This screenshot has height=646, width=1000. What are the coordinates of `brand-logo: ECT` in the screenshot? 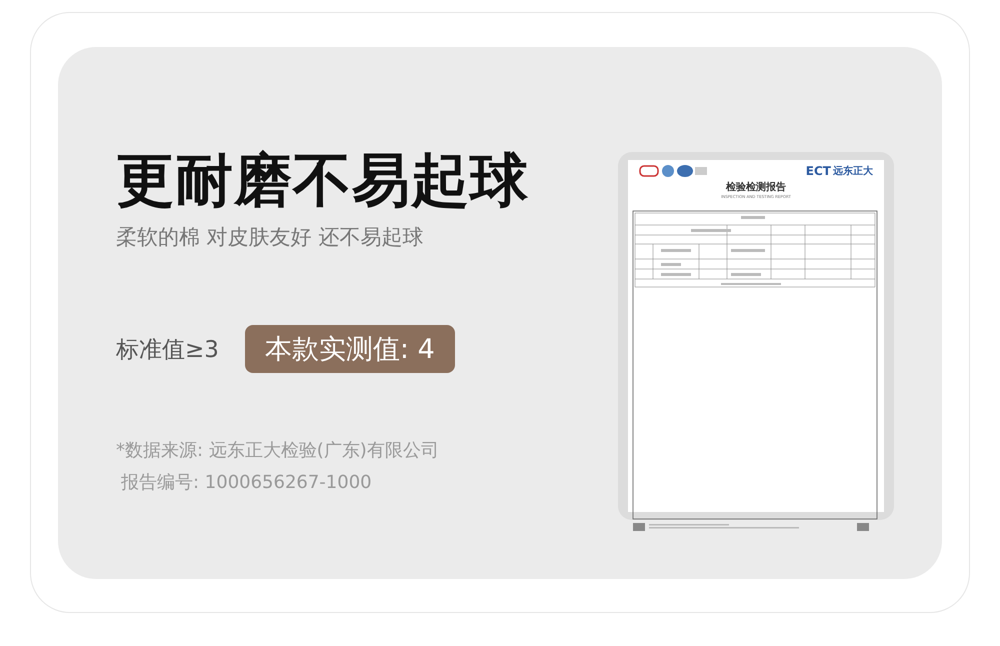 It's located at (818, 171).